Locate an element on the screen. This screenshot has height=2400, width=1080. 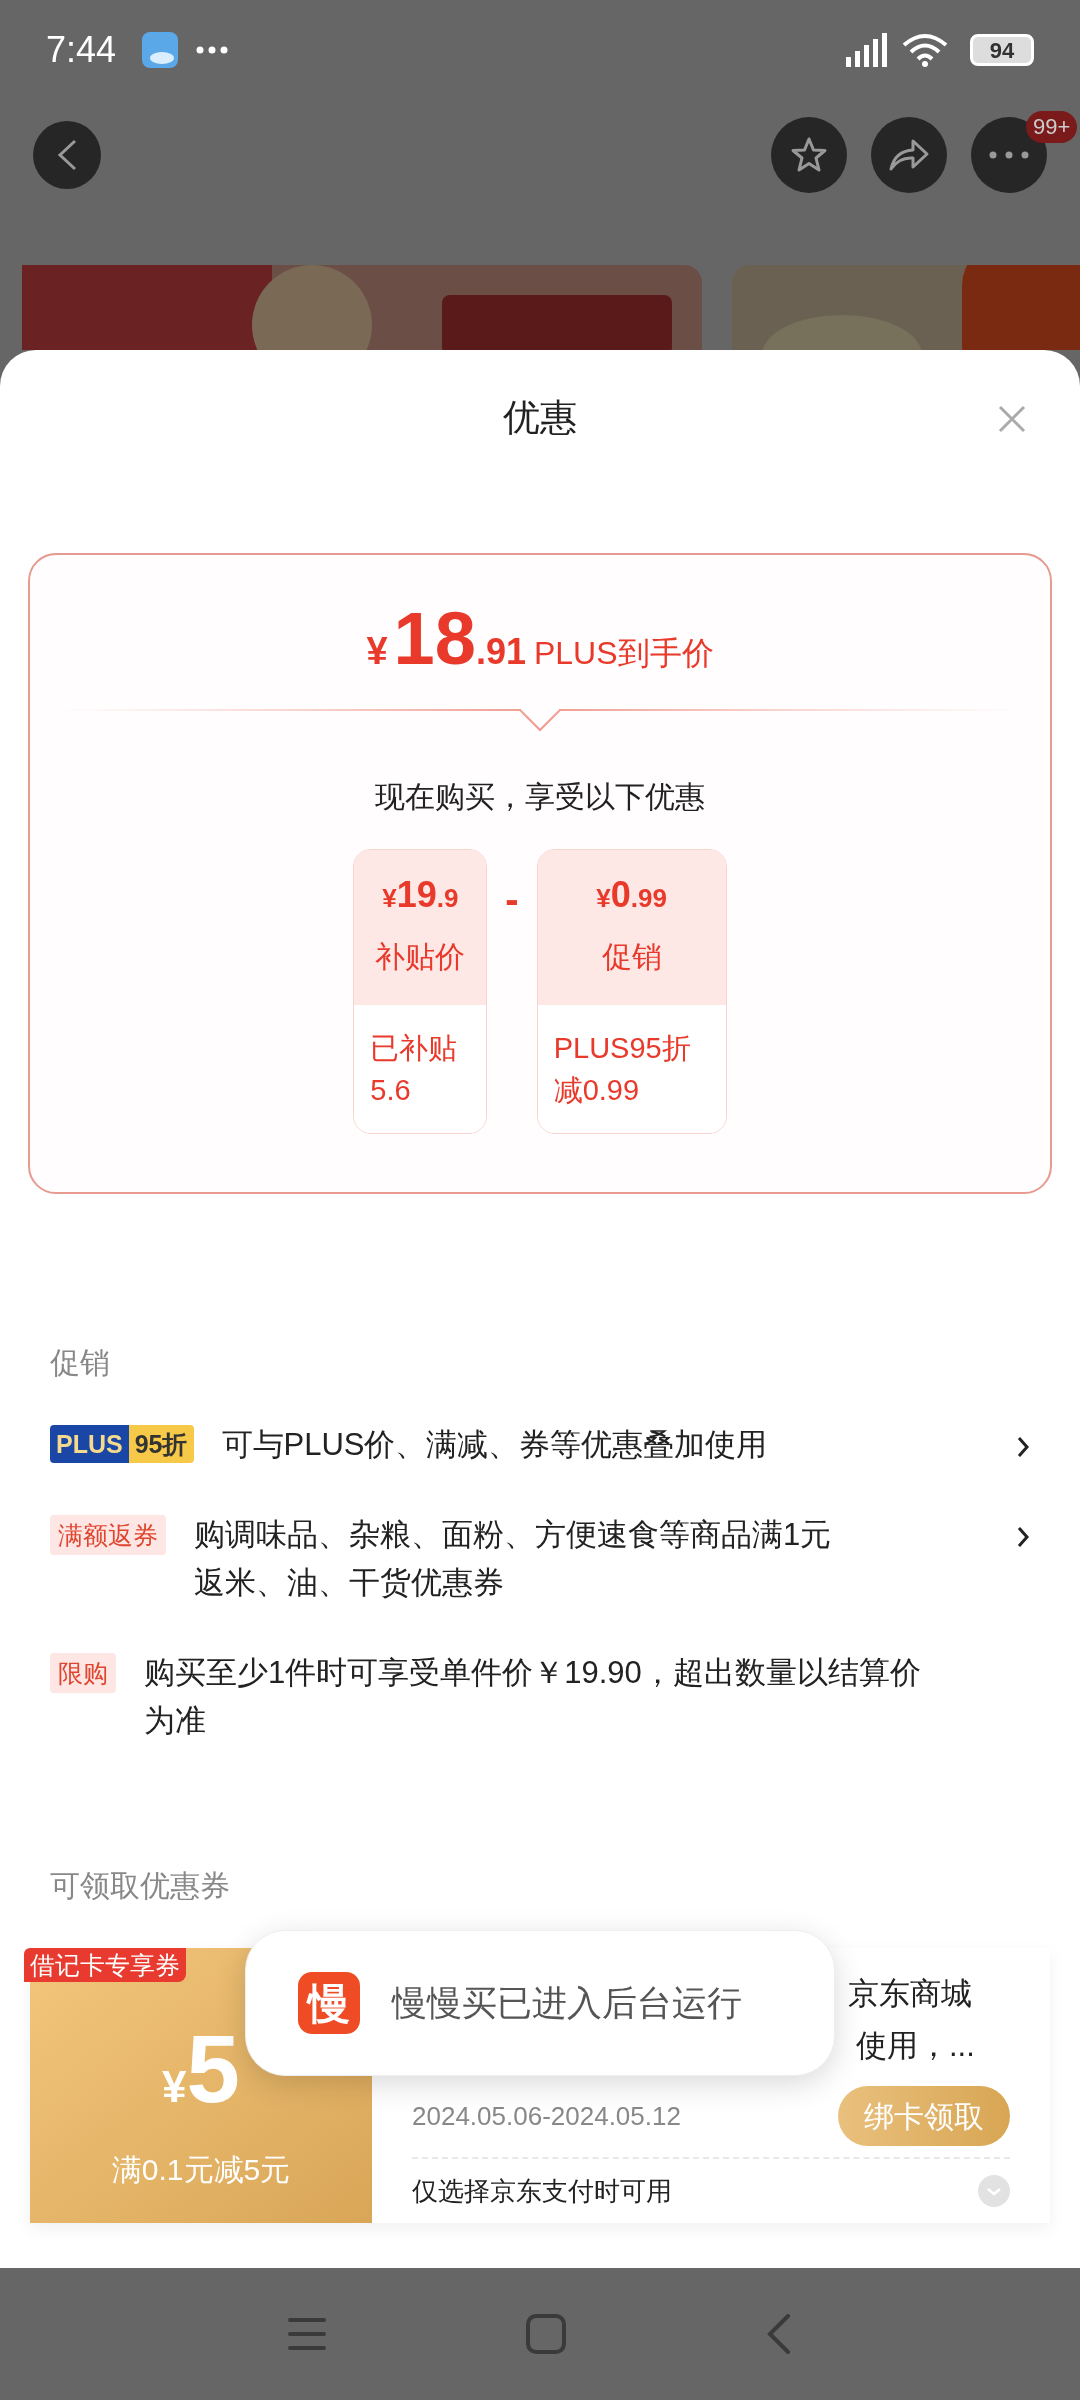
weather-app-icon is located at coordinates (160, 50).